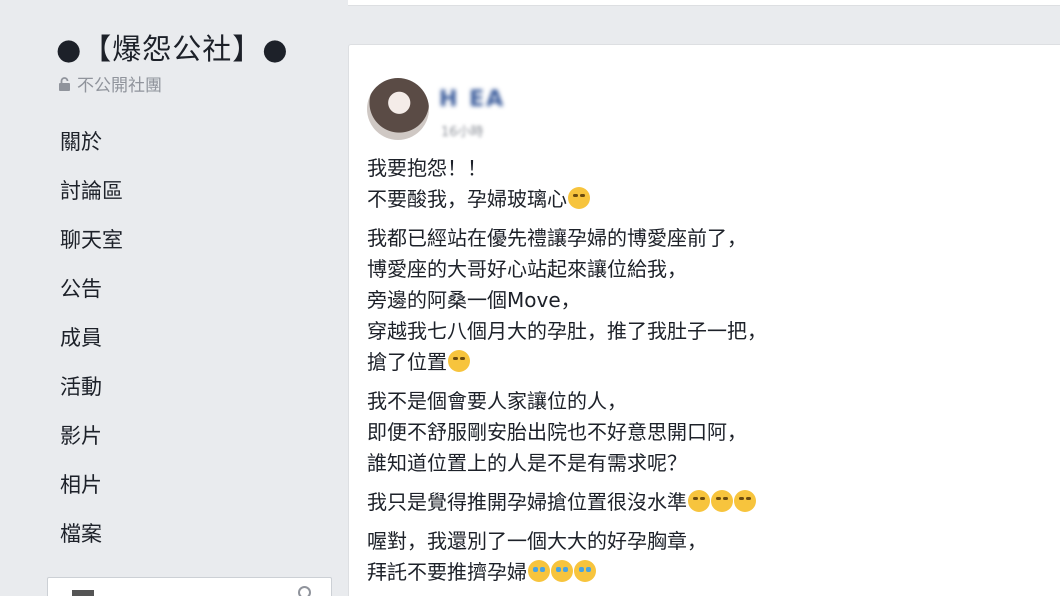  What do you see at coordinates (427, 168) in the screenshot?
I see `post-text: 我要抱怨！！` at bounding box center [427, 168].